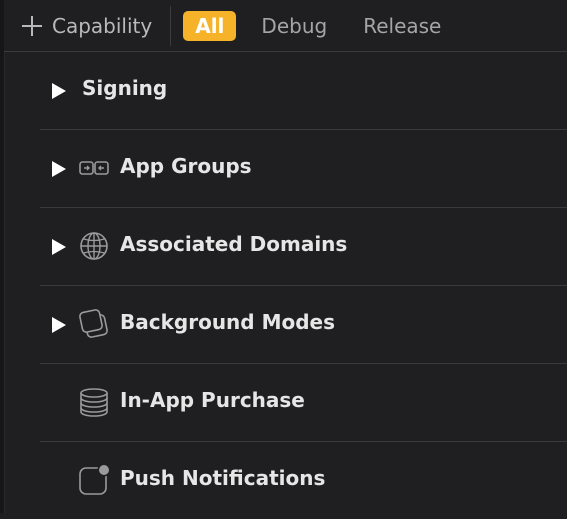 This screenshot has width=567, height=519. I want to click on capability-title: Background Modes, so click(227, 322).